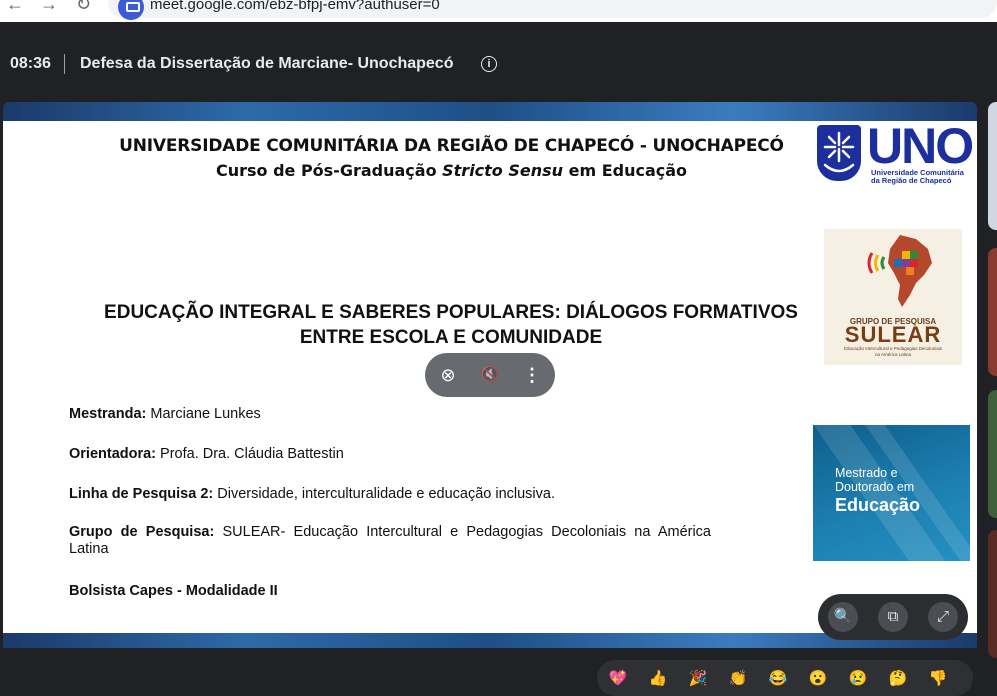  Describe the element at coordinates (108, 414) in the screenshot. I see `mestranda-label: Mestranda:` at that location.